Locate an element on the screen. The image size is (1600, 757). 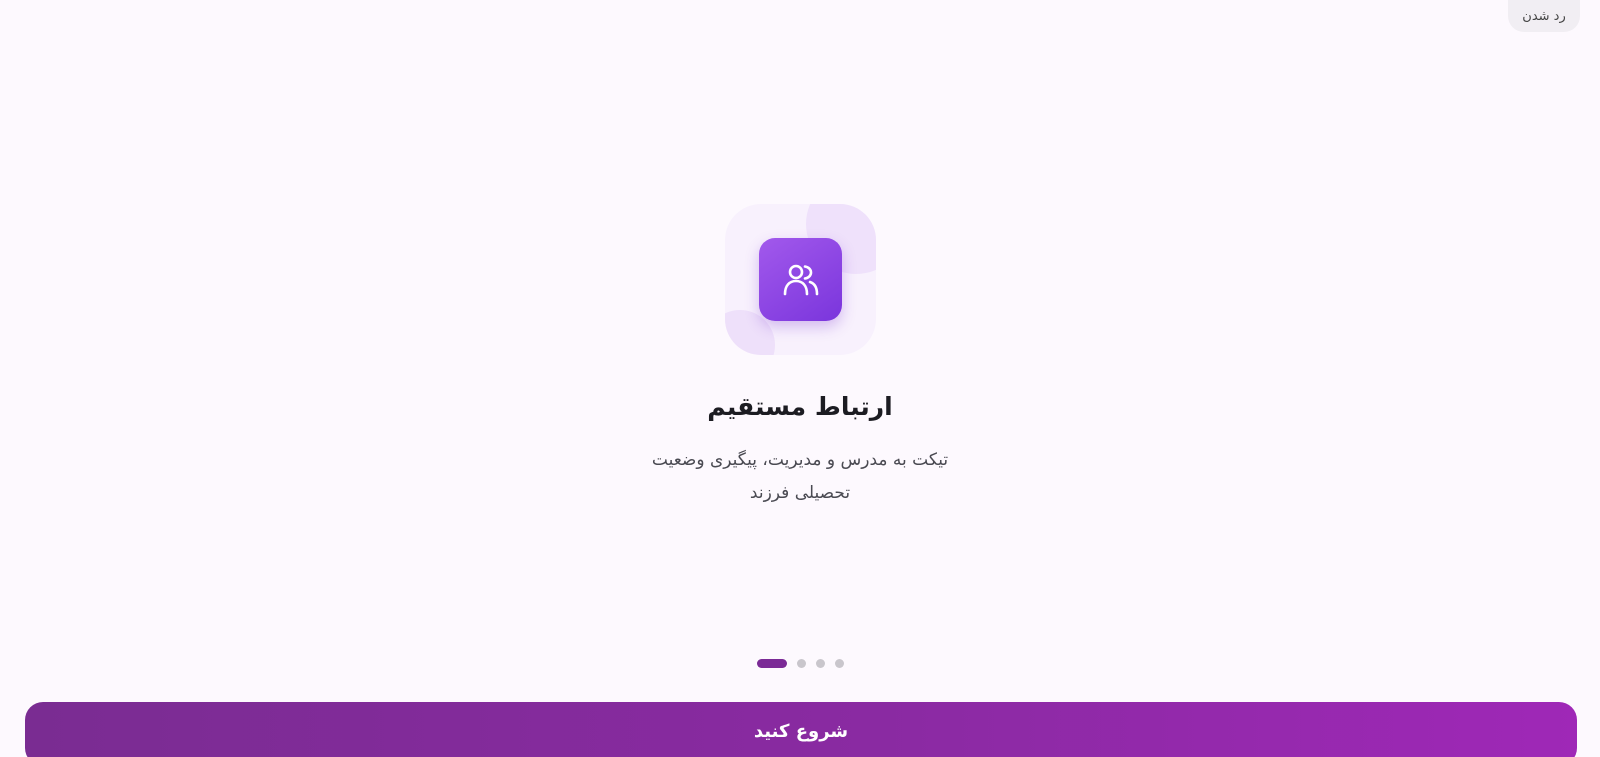
get-started-button: شروع کنید is located at coordinates (801, 729).